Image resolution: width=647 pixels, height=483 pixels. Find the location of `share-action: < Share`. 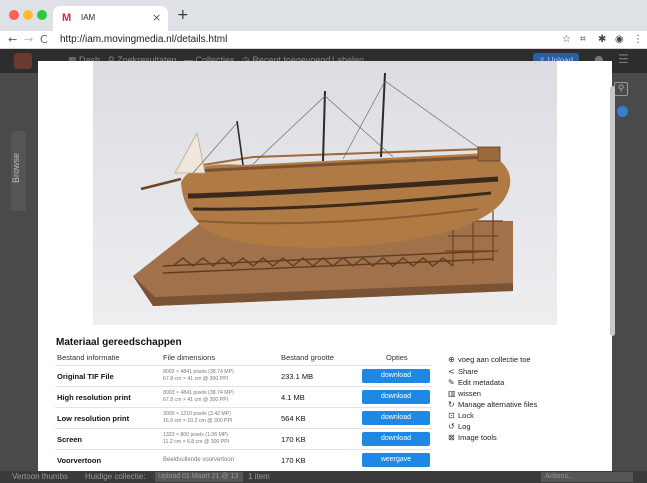

share-action: < Share is located at coordinates (463, 371).